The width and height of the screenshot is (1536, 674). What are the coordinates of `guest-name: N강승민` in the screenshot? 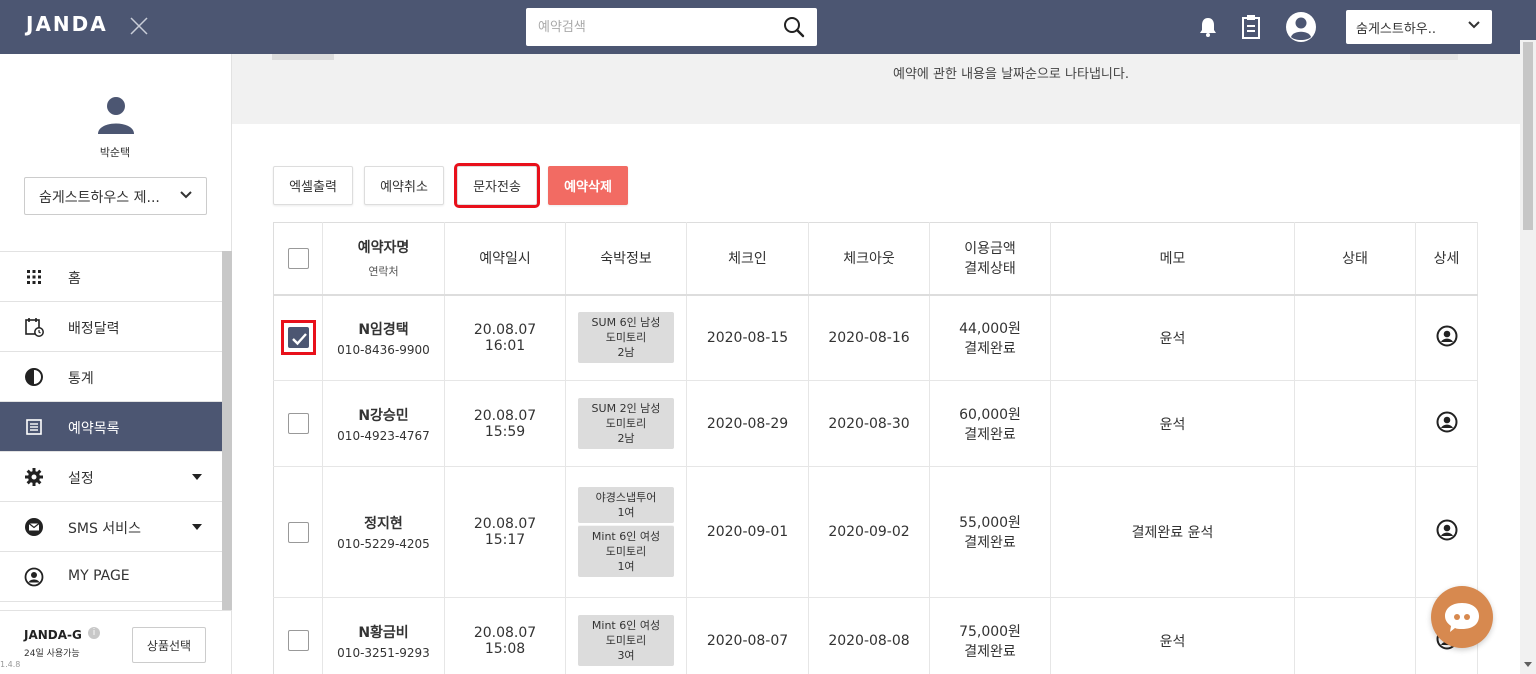 It's located at (383, 415).